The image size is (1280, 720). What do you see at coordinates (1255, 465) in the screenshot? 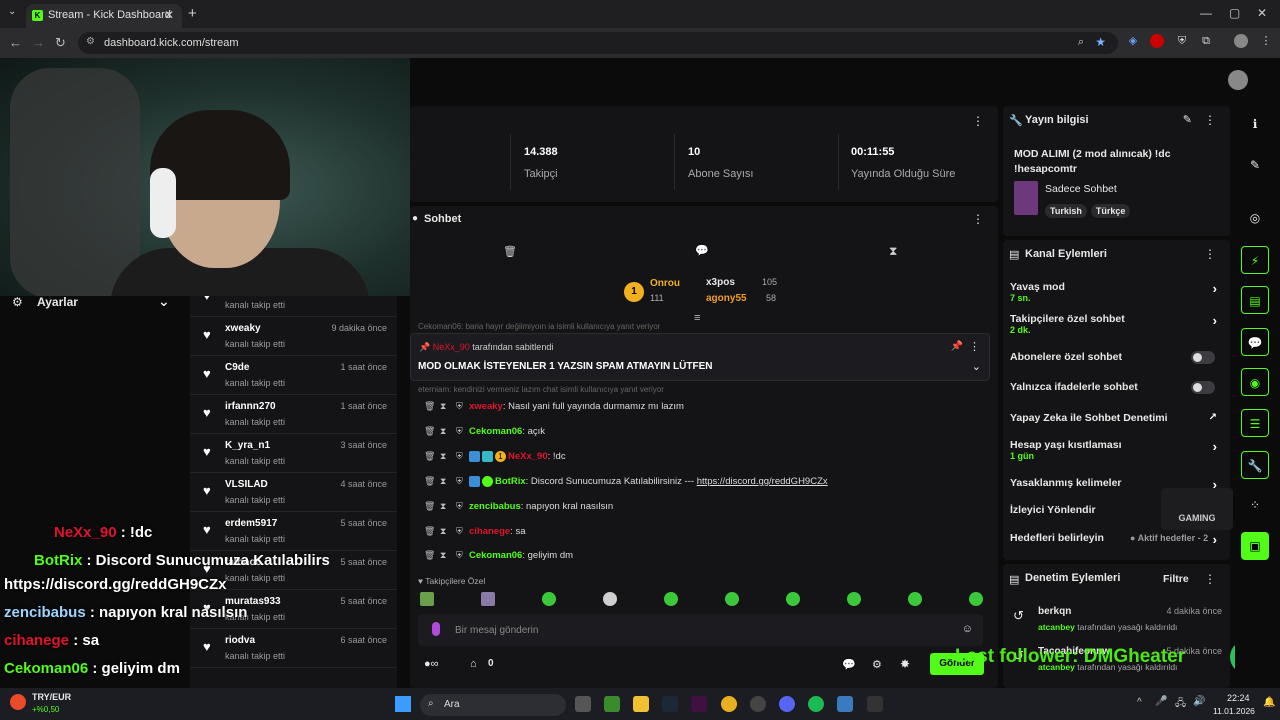
I see `wrench-icon: 🔧` at bounding box center [1255, 465].